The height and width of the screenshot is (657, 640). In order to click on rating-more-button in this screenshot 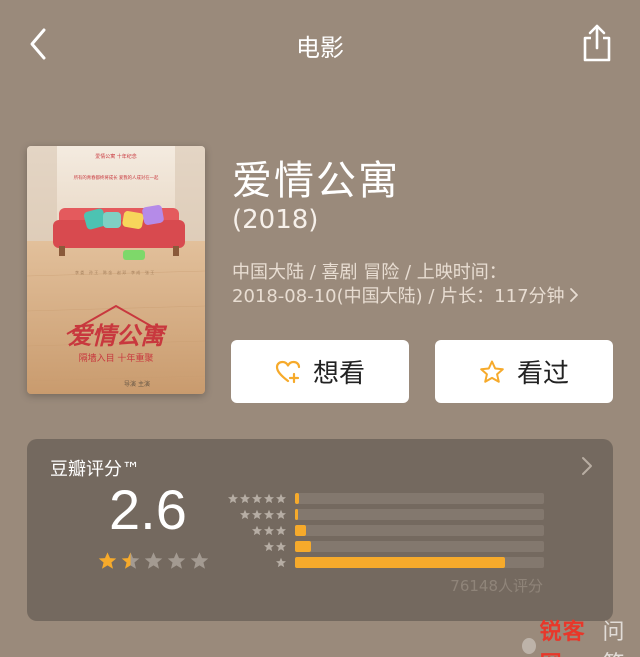, I will do `click(587, 466)`.